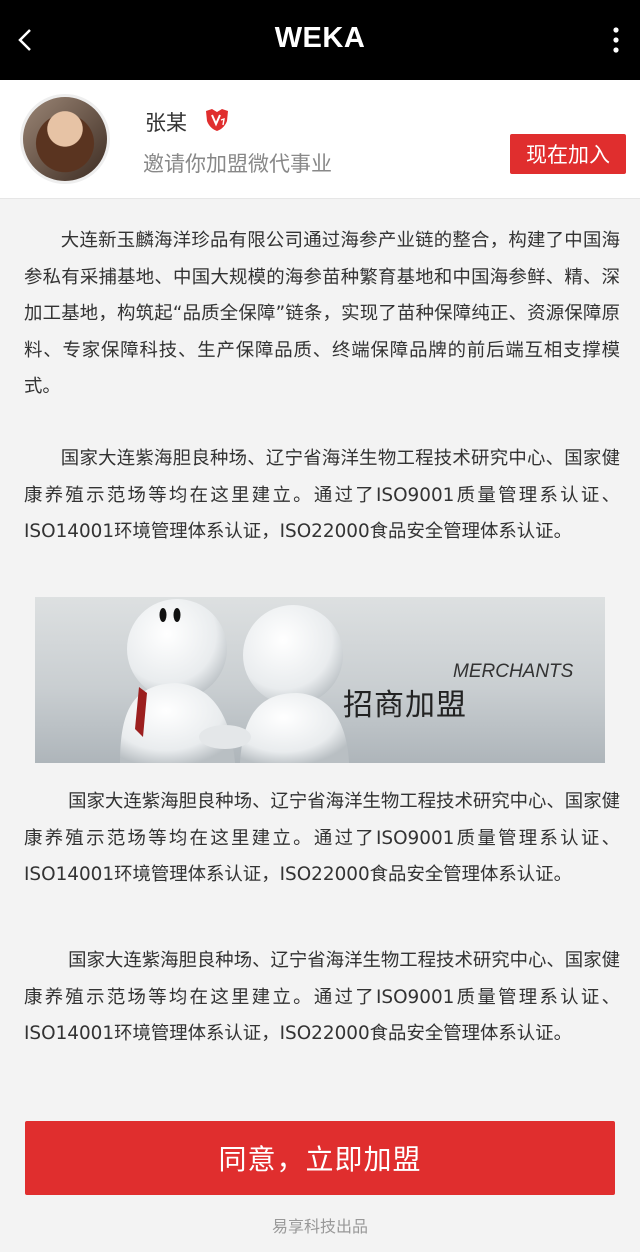 Image resolution: width=640 pixels, height=1252 pixels. Describe the element at coordinates (320, 139) in the screenshot. I see `inviter-profile: 张某 邀请你加盟微代事业 现在加入` at that location.